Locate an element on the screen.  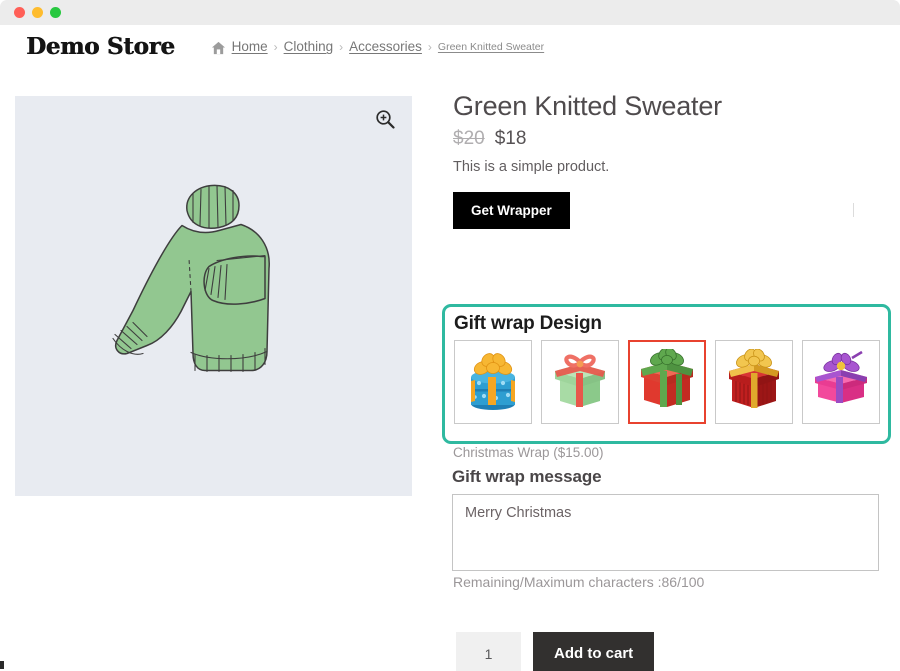
gift-wrap-design-panel: Gift wrap Design is located at coordinates (666, 374).